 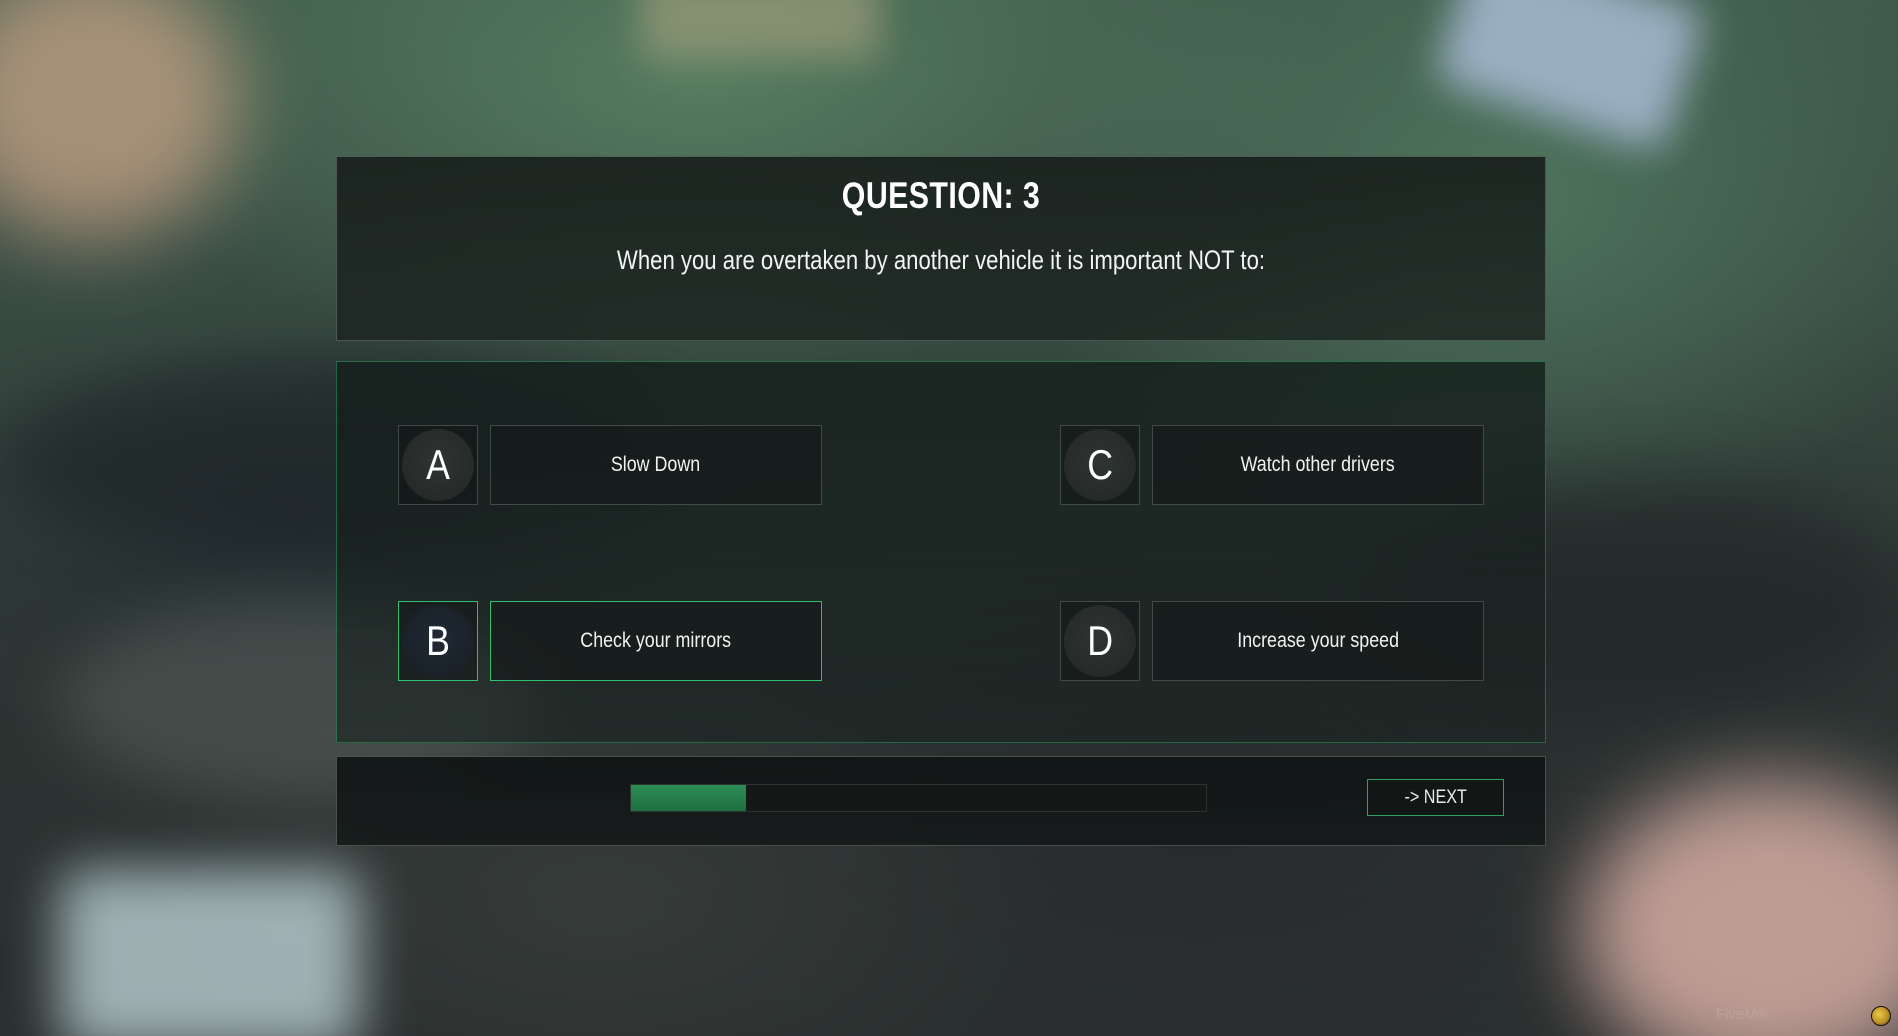 I want to click on option-letter: D, so click(x=1100, y=640).